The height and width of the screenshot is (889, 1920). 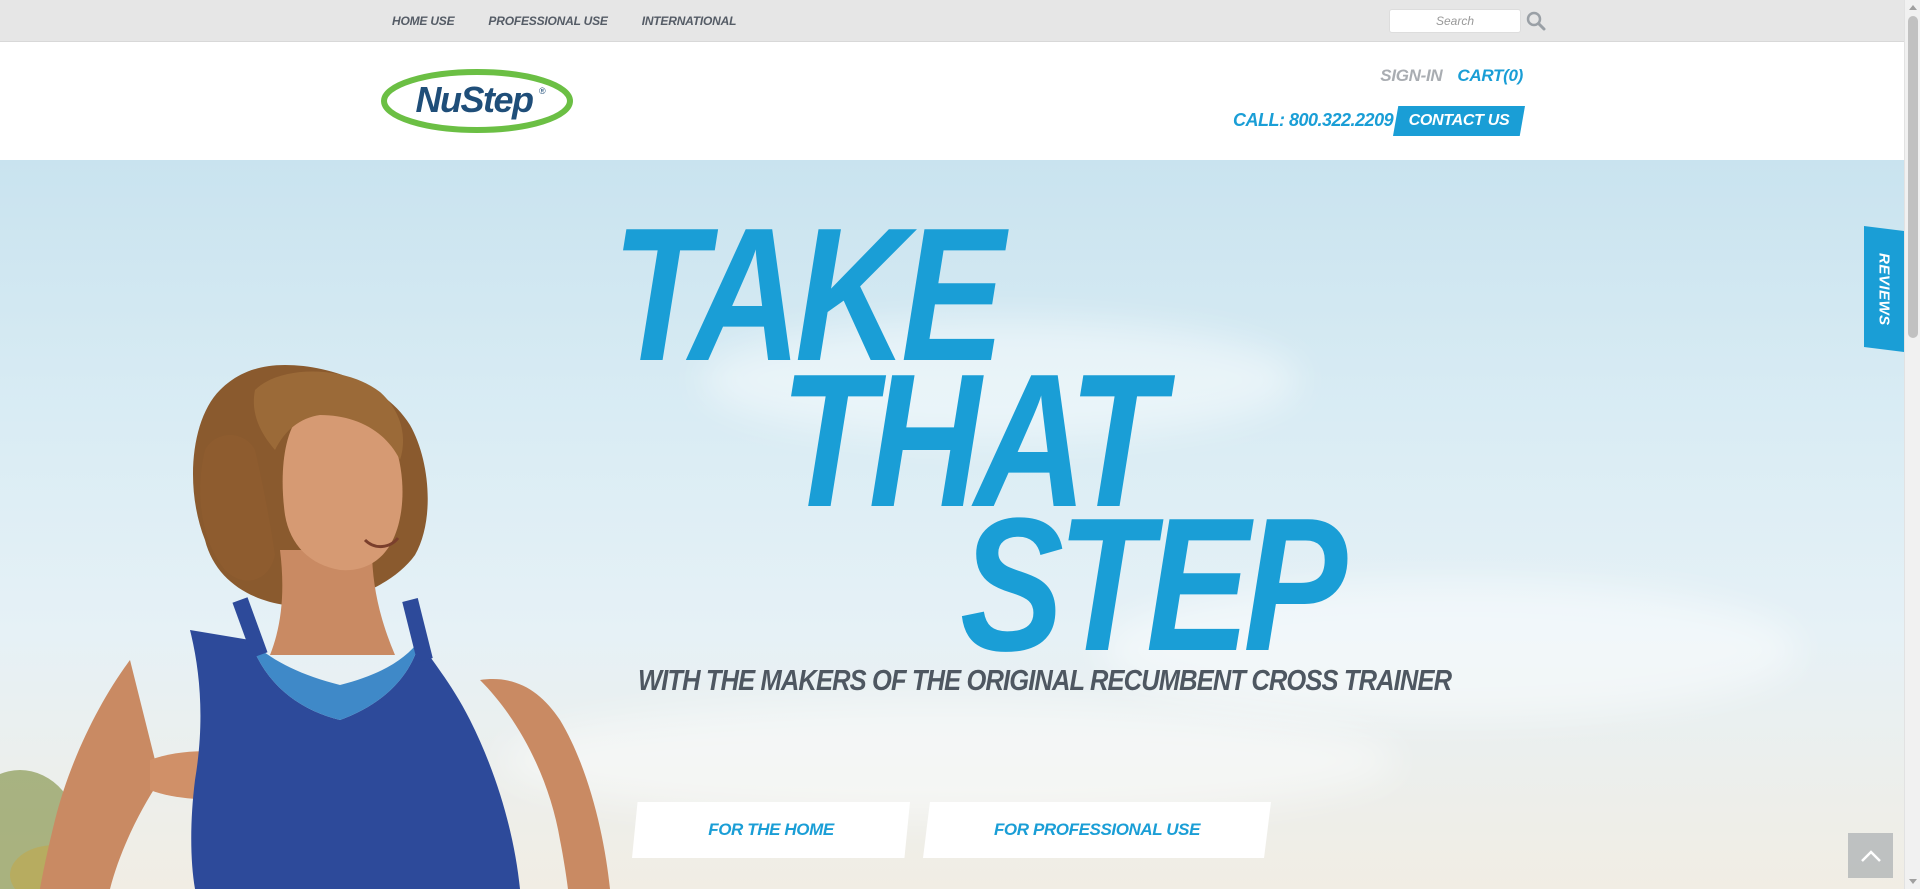 I want to click on nav-home-use: HOME USE, so click(x=423, y=21).